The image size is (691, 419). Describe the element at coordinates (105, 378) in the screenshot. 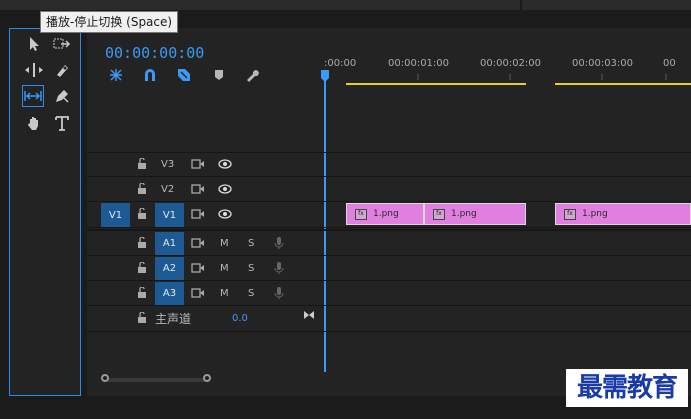

I see `scrollbar-handle-left` at that location.